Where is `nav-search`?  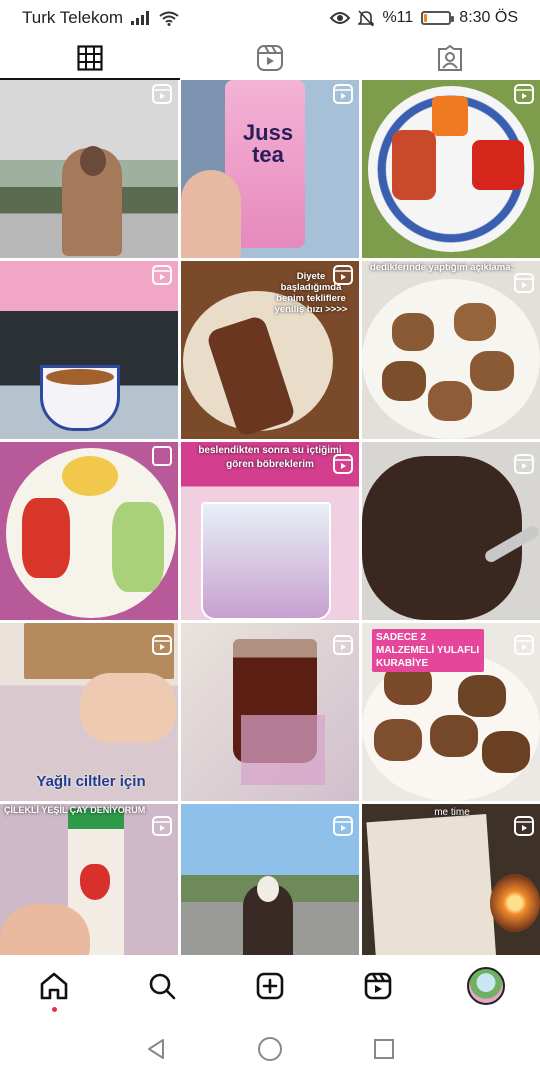 nav-search is located at coordinates (162, 986).